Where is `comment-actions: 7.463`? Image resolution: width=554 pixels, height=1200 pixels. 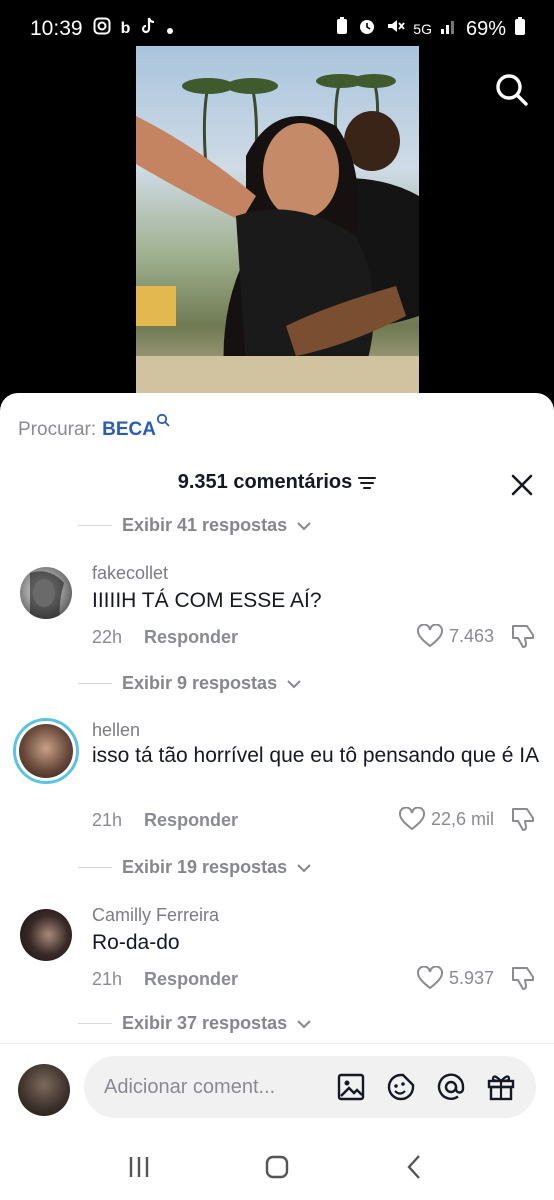
comment-actions: 7.463 is located at coordinates (476, 636).